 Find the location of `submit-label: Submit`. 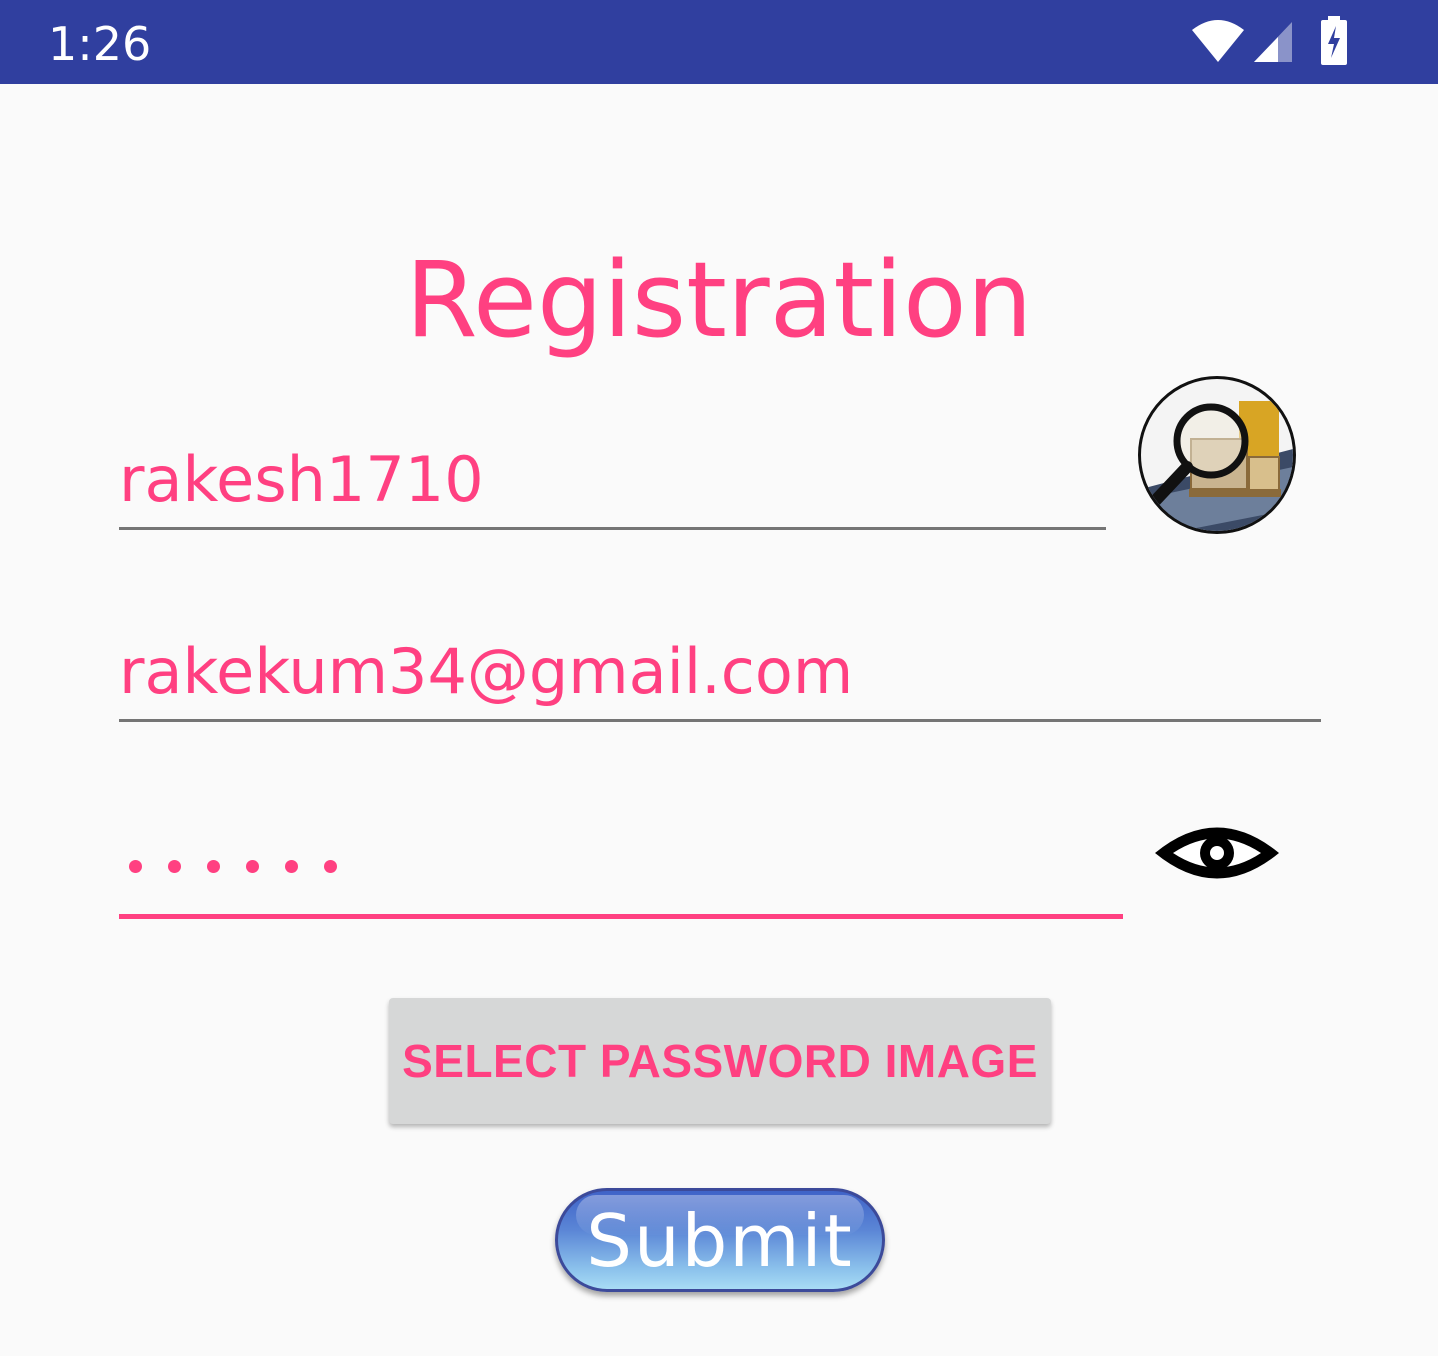

submit-label: Submit is located at coordinates (720, 1241).